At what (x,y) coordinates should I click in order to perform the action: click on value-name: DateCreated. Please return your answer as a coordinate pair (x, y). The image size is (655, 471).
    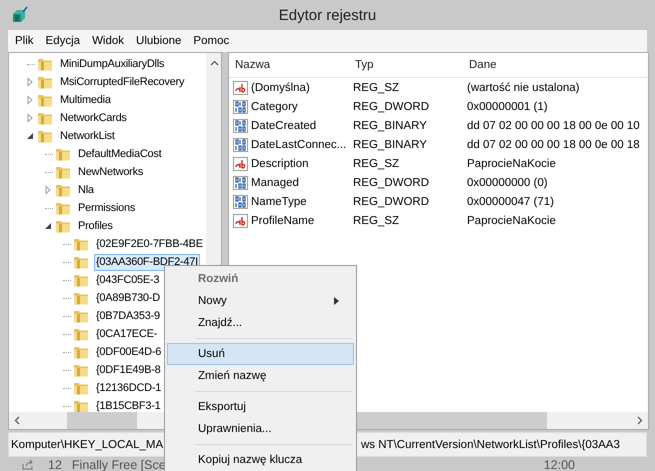
    Looking at the image, I should click on (283, 126).